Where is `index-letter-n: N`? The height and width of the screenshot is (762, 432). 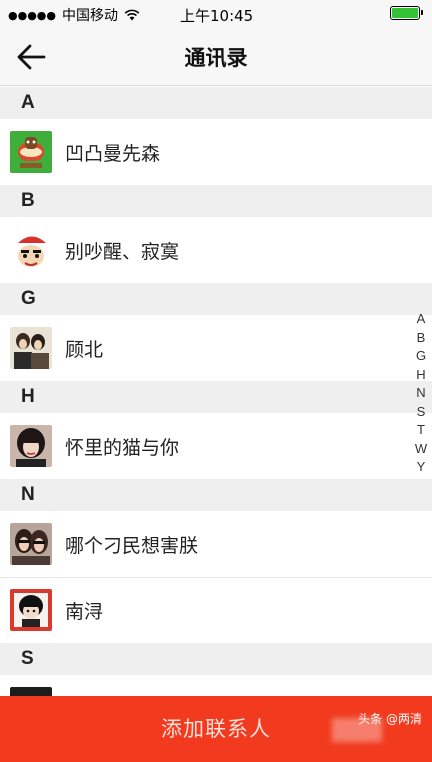 index-letter-n: N is located at coordinates (420, 393).